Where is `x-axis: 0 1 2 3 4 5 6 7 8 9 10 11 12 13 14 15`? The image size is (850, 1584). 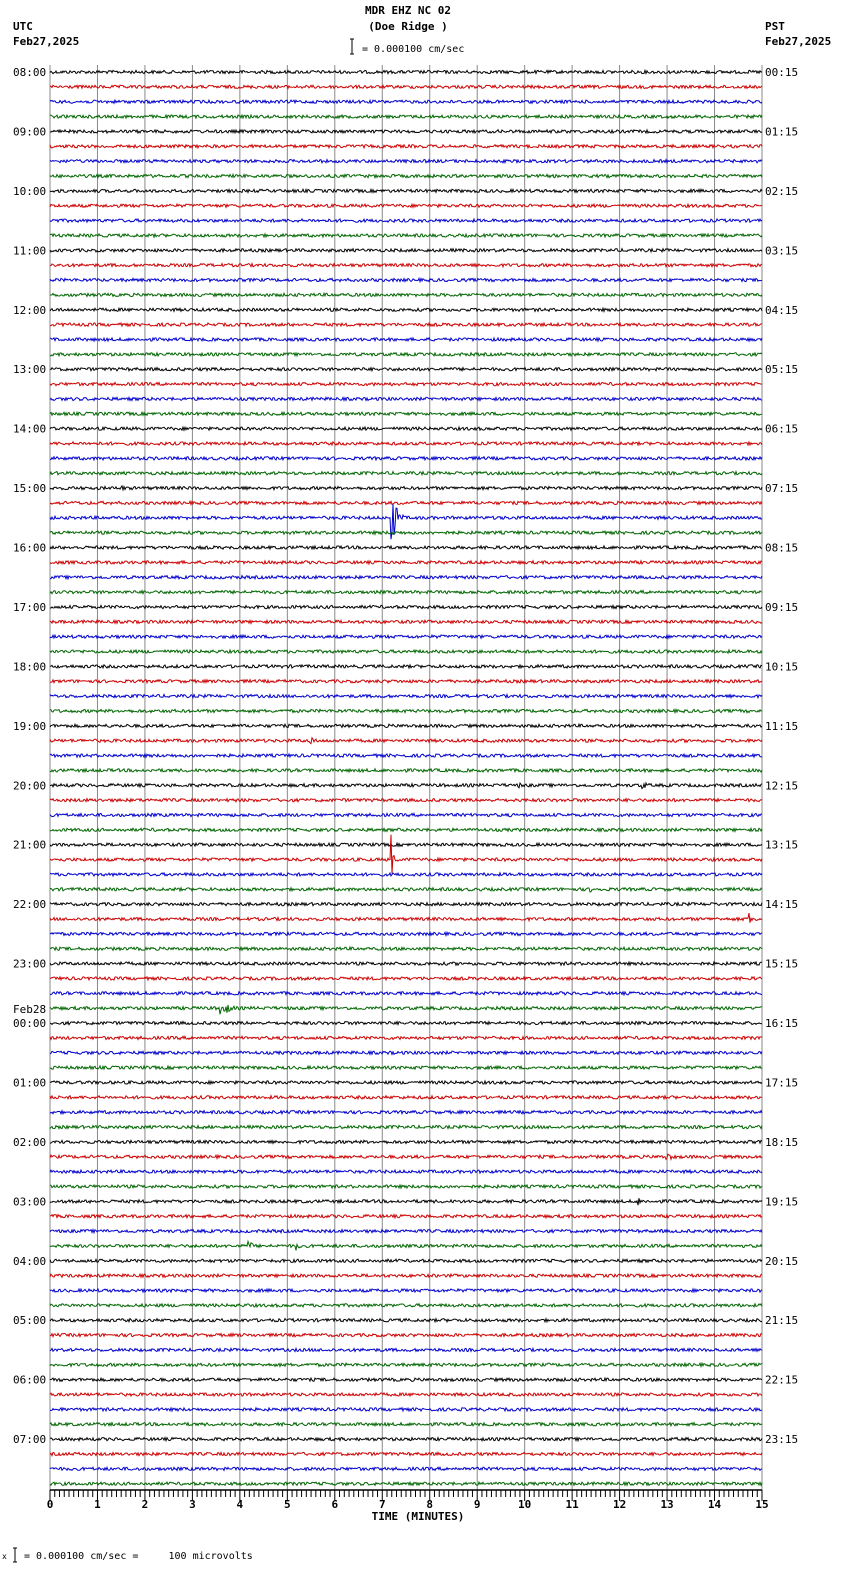
x-axis: 0 1 2 3 4 5 6 7 8 9 10 11 12 13 14 15 is located at coordinates (408, 1500).